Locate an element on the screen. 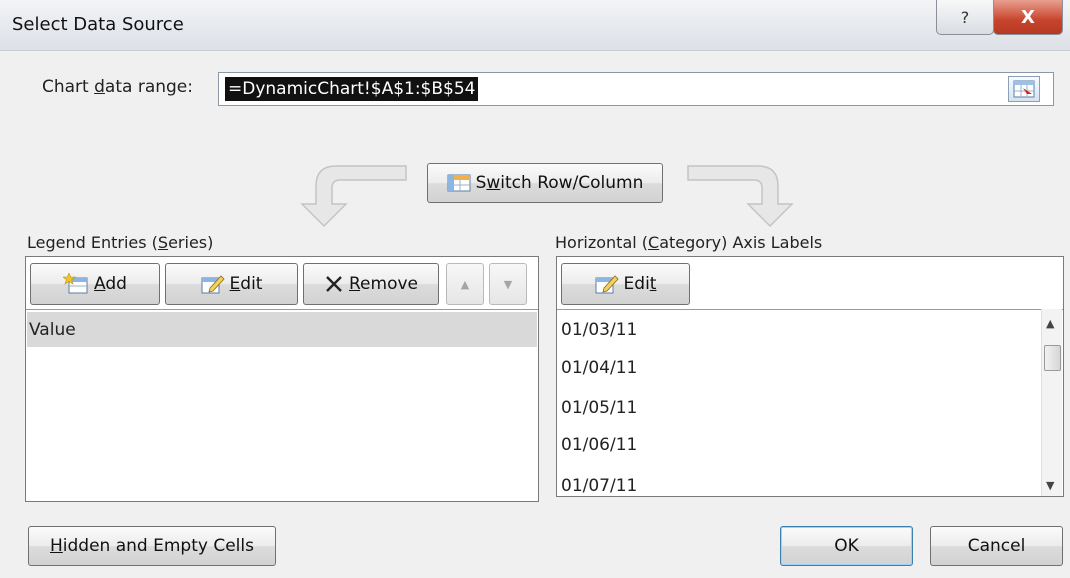 The height and width of the screenshot is (578, 1070). ok-button: OK is located at coordinates (846, 546).